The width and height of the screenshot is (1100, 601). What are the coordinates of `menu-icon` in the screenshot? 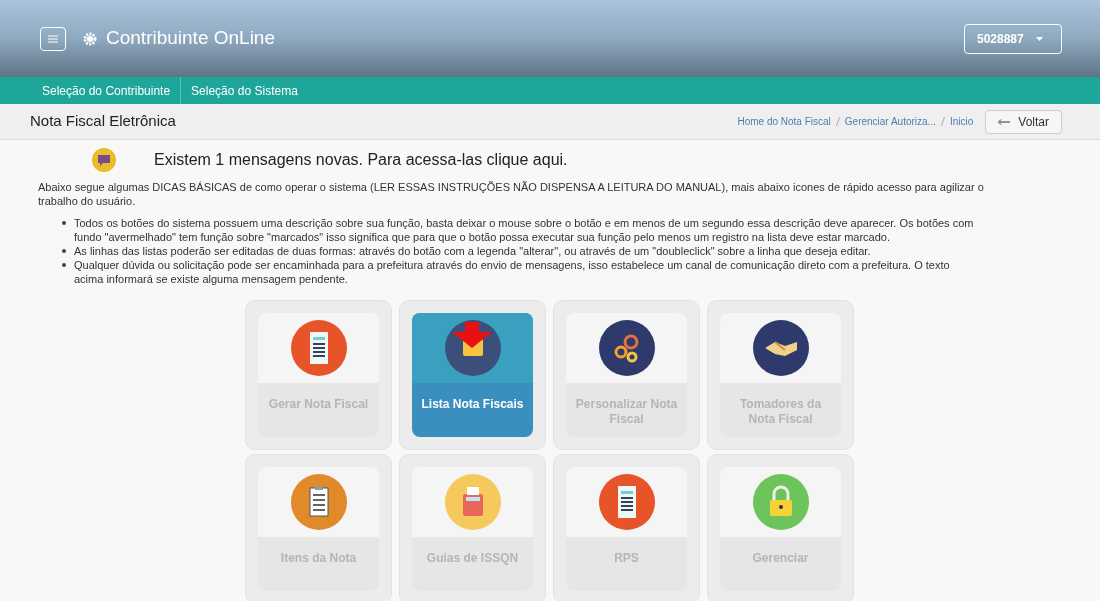 It's located at (53, 38).